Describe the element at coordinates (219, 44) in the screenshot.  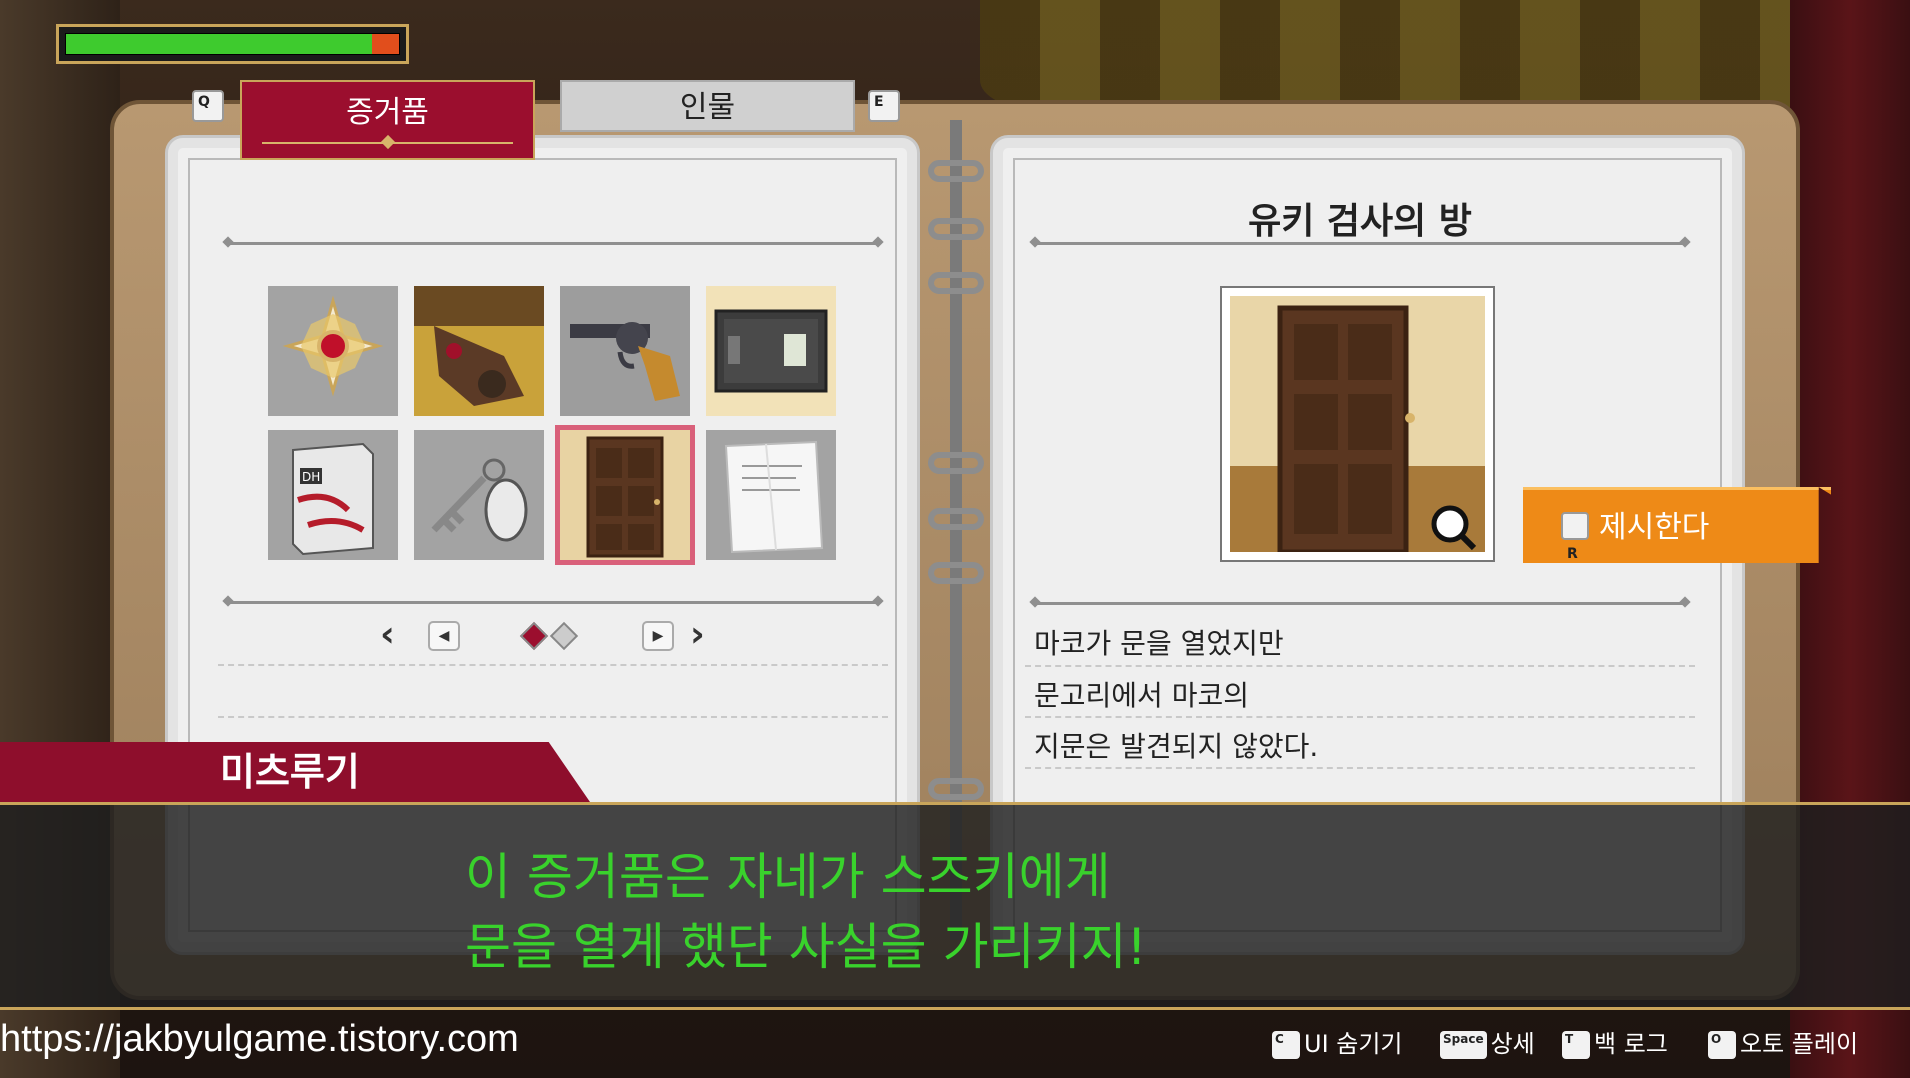
I see `health-bar-fill` at that location.